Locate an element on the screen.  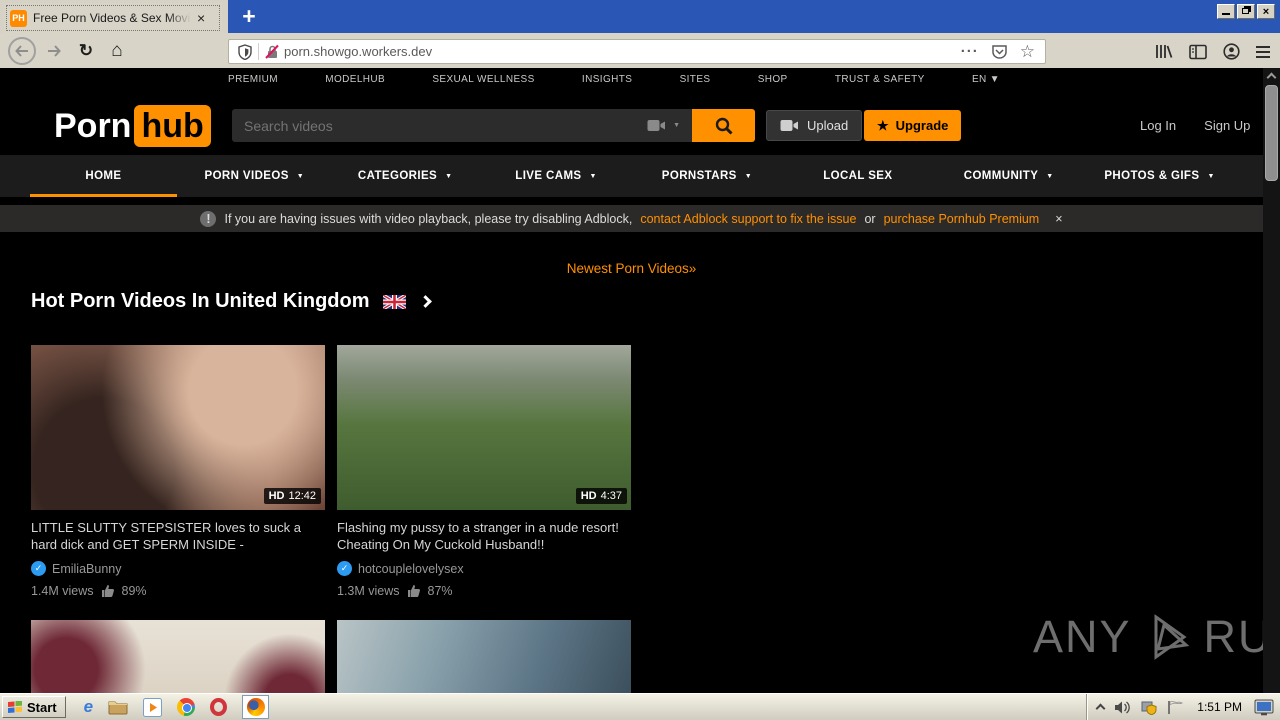
forward-button is located at coordinates (54, 51).